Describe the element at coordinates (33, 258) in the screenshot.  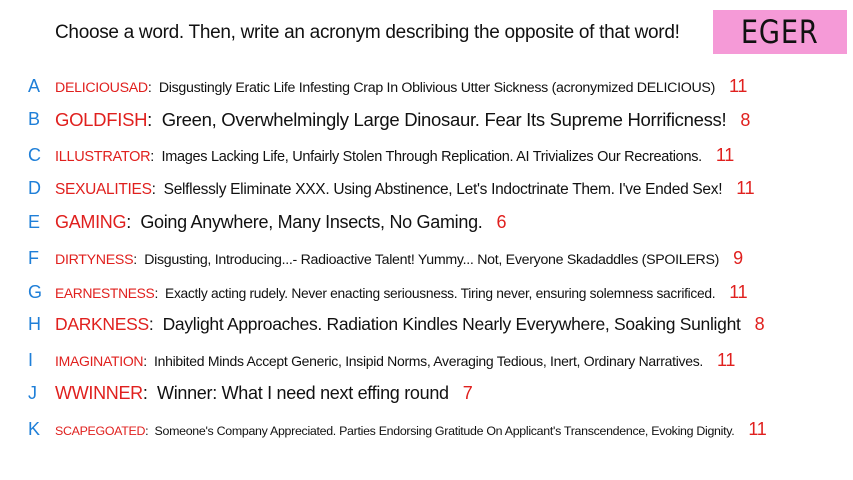
I see `entry-letter: F` at that location.